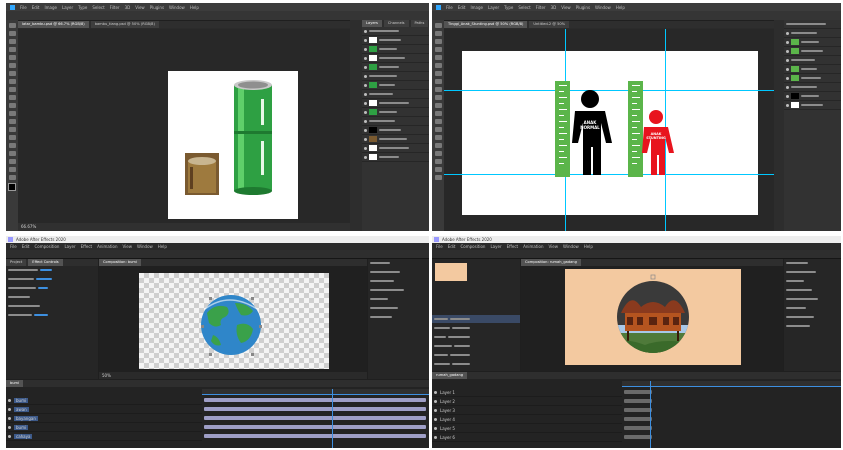 This screenshot has width=843, height=450. Describe the element at coordinates (115, 7) in the screenshot. I see `menu-filter: Filter` at that location.